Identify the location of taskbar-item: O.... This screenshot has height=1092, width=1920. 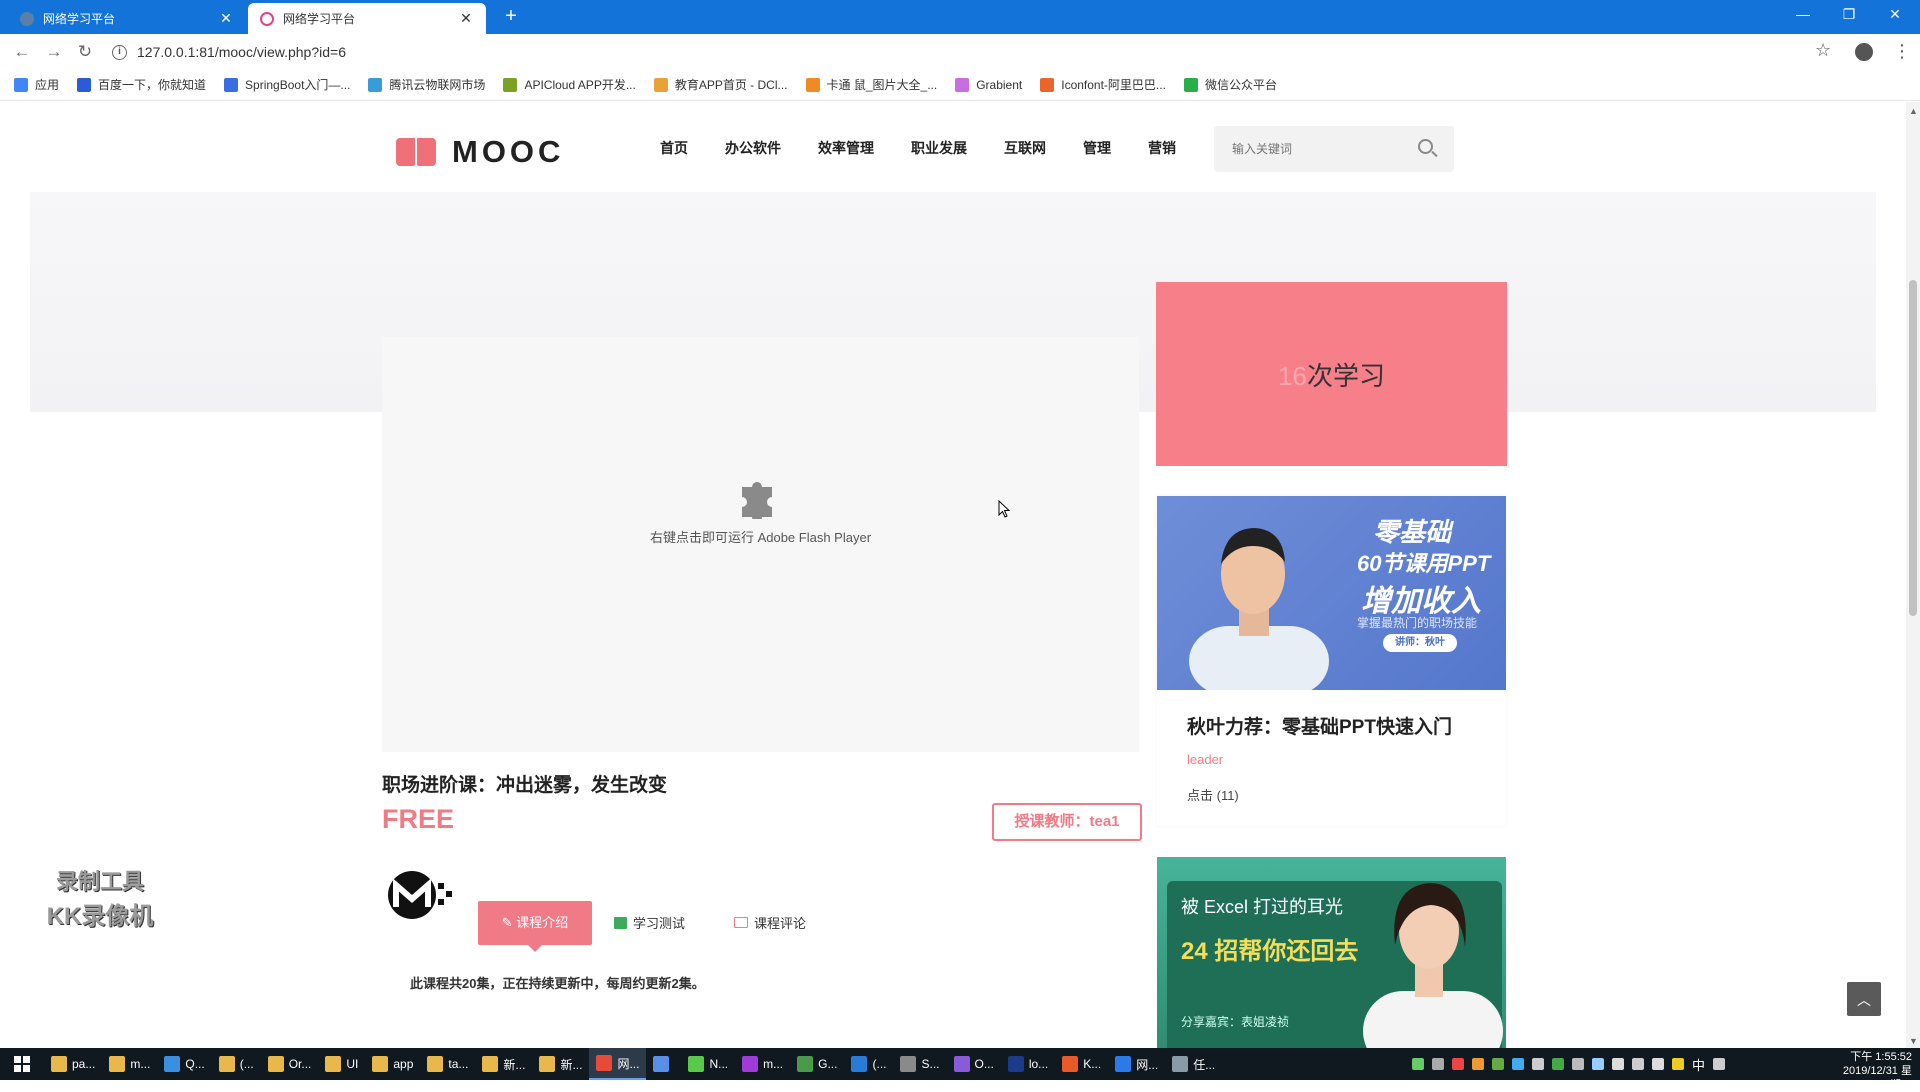
(974, 1064).